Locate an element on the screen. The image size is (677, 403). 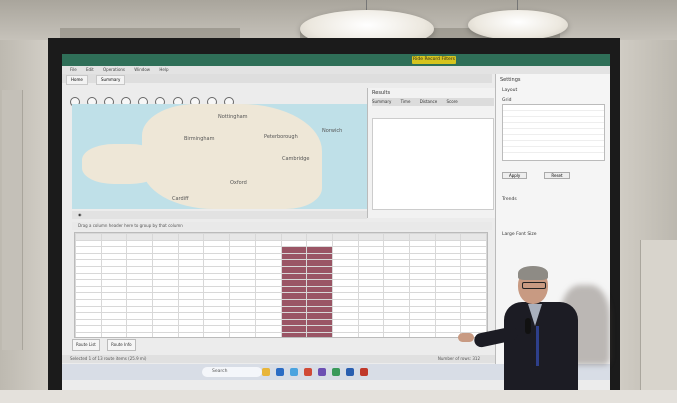
menu-item-edit: Edit is located at coordinates (90, 69).